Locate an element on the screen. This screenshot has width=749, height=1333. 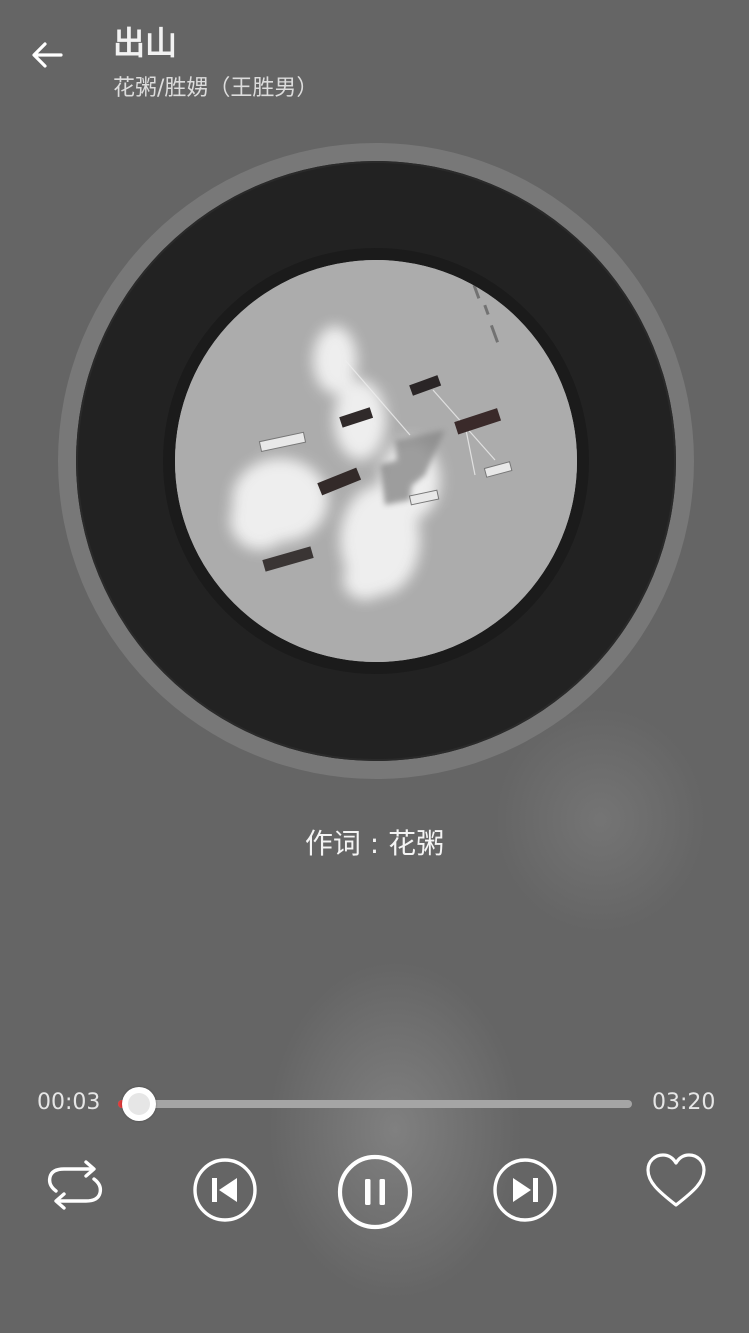
heart-outline-icon is located at coordinates (676, 1180).